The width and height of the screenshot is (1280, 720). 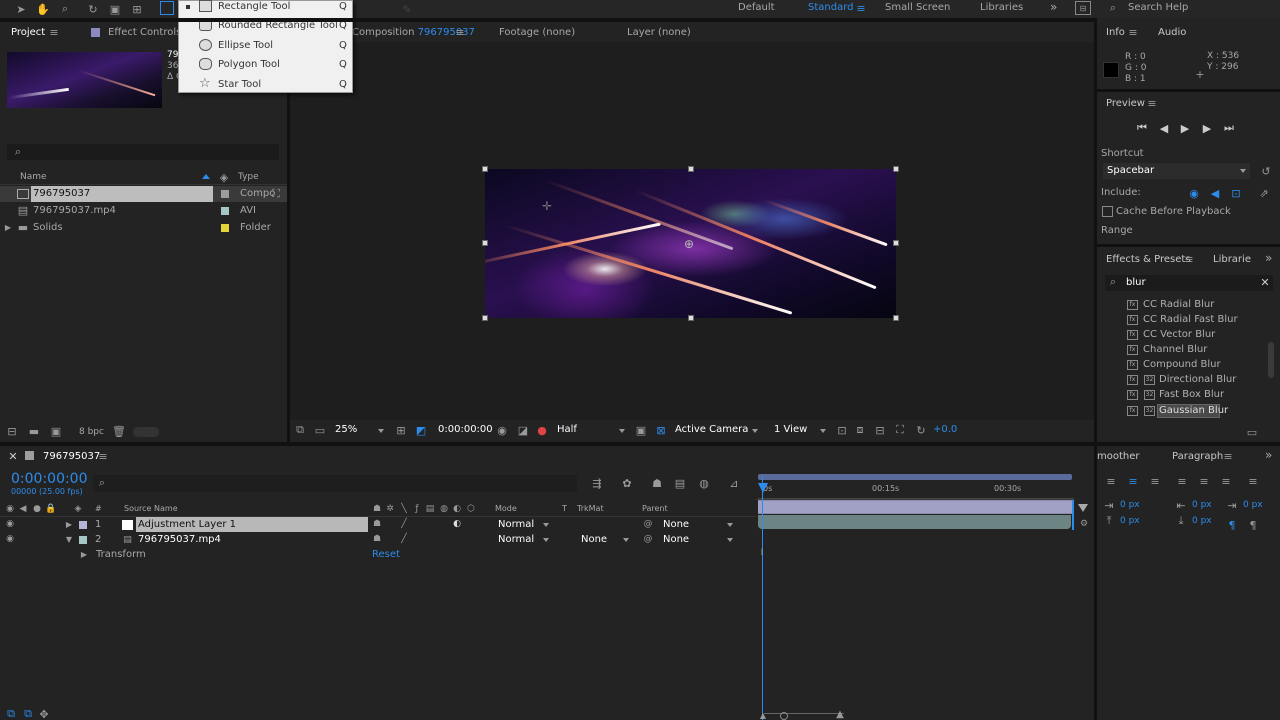 What do you see at coordinates (925, 595) in the screenshot?
I see `time-graph: 0s 00:15s 00:30s I ⚙ ▲ ▲` at bounding box center [925, 595].